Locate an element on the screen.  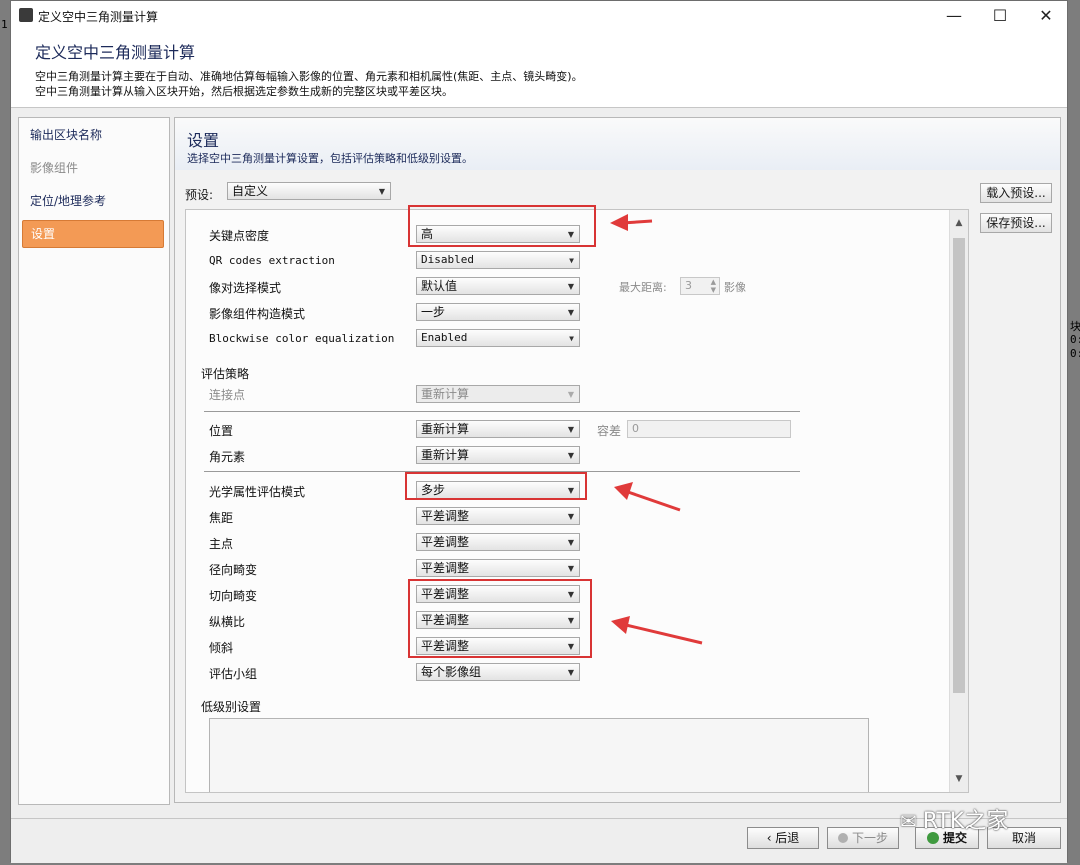
chat-bubble-icon: ✉ is located at coordinates (908, 821).